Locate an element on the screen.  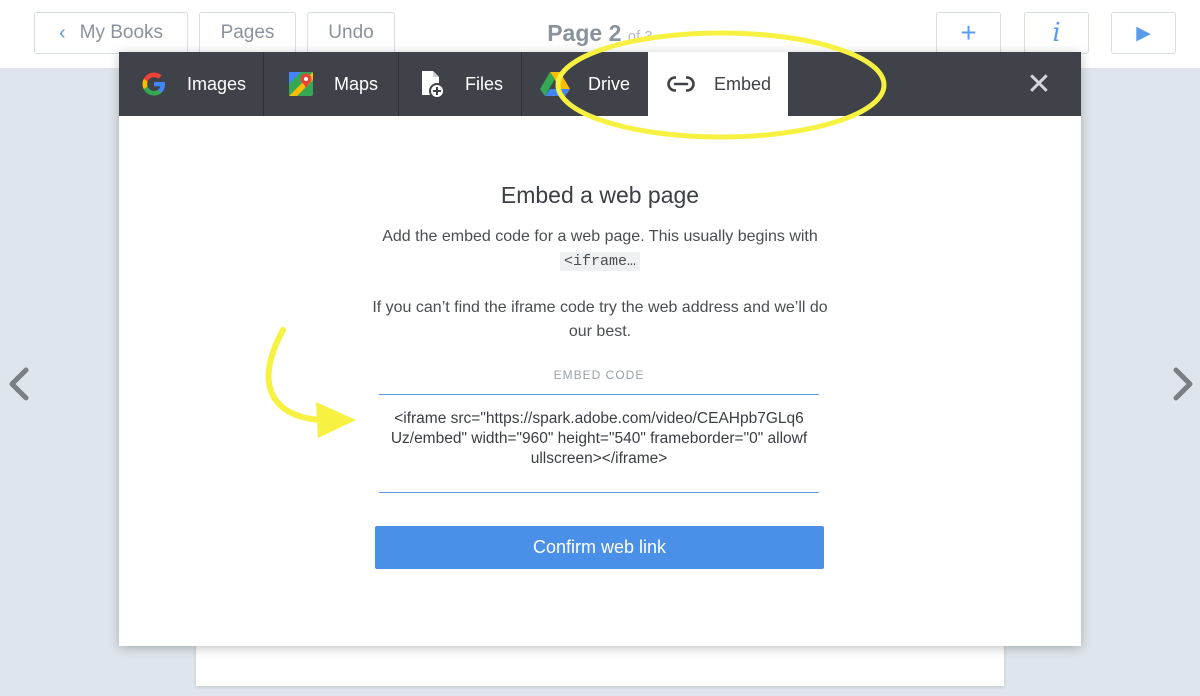
google-icon is located at coordinates (154, 84).